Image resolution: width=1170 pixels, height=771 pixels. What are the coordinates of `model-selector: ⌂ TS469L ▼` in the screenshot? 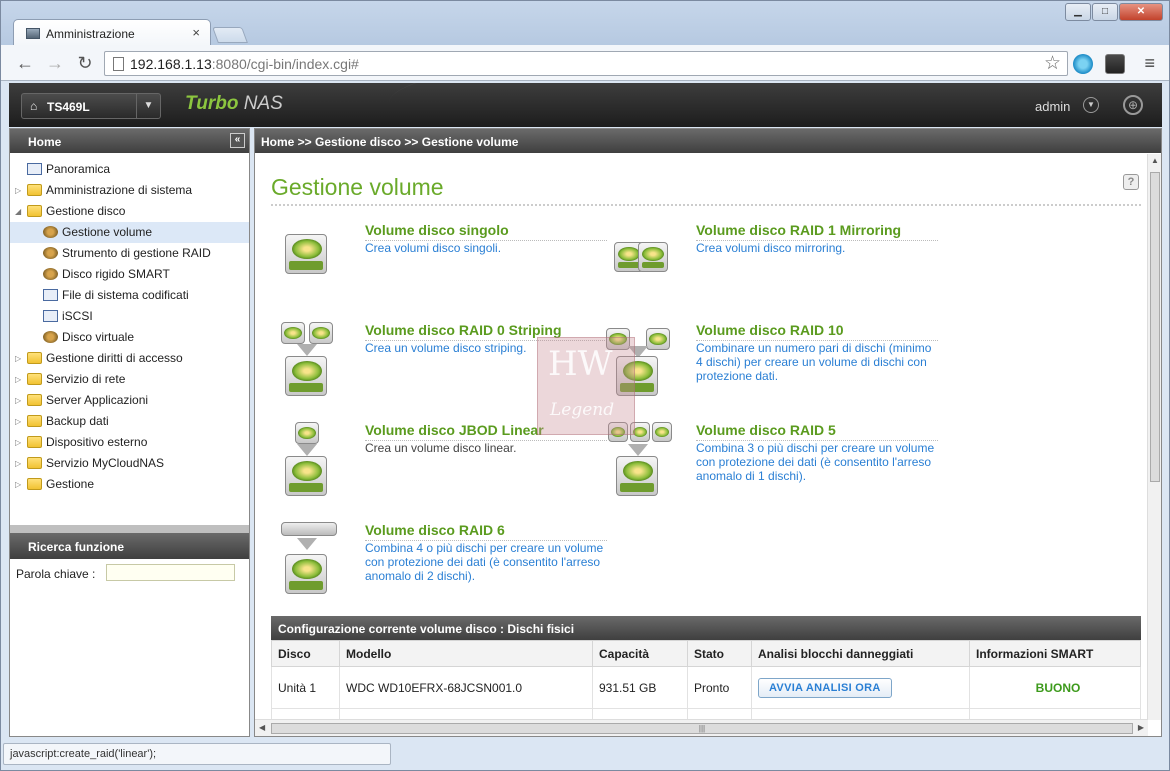 It's located at (91, 106).